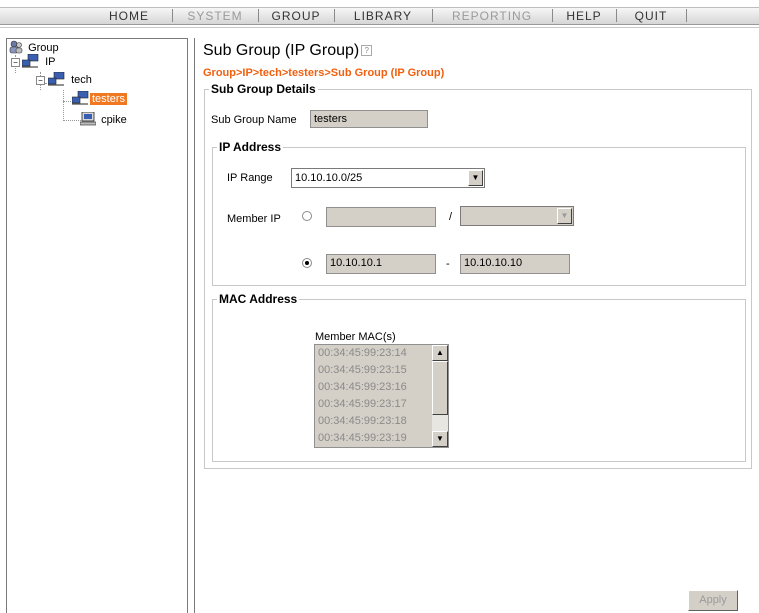  I want to click on page-title-text: Sub Group (IP Group), so click(281, 50).